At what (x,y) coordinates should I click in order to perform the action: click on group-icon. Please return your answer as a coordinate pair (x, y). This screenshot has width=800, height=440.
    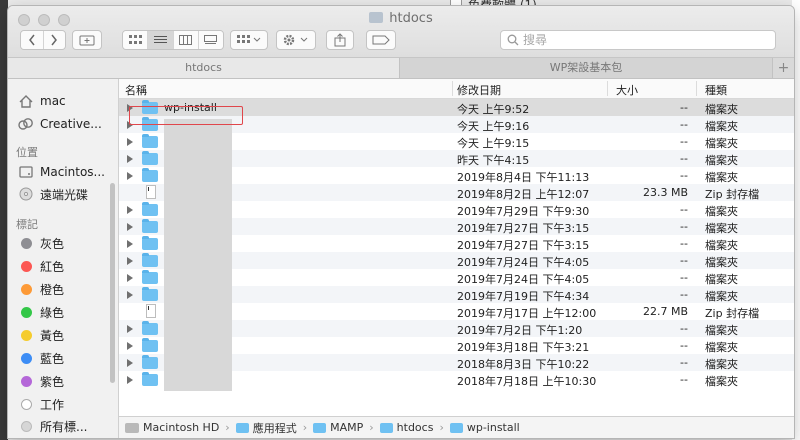
    Looking at the image, I should click on (249, 39).